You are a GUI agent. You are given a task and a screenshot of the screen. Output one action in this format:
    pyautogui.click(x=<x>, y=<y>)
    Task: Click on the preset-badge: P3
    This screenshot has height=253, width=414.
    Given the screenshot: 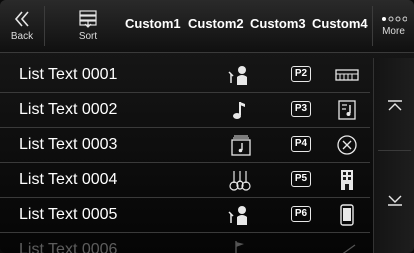 What is the action you would take?
    pyautogui.click(x=301, y=109)
    